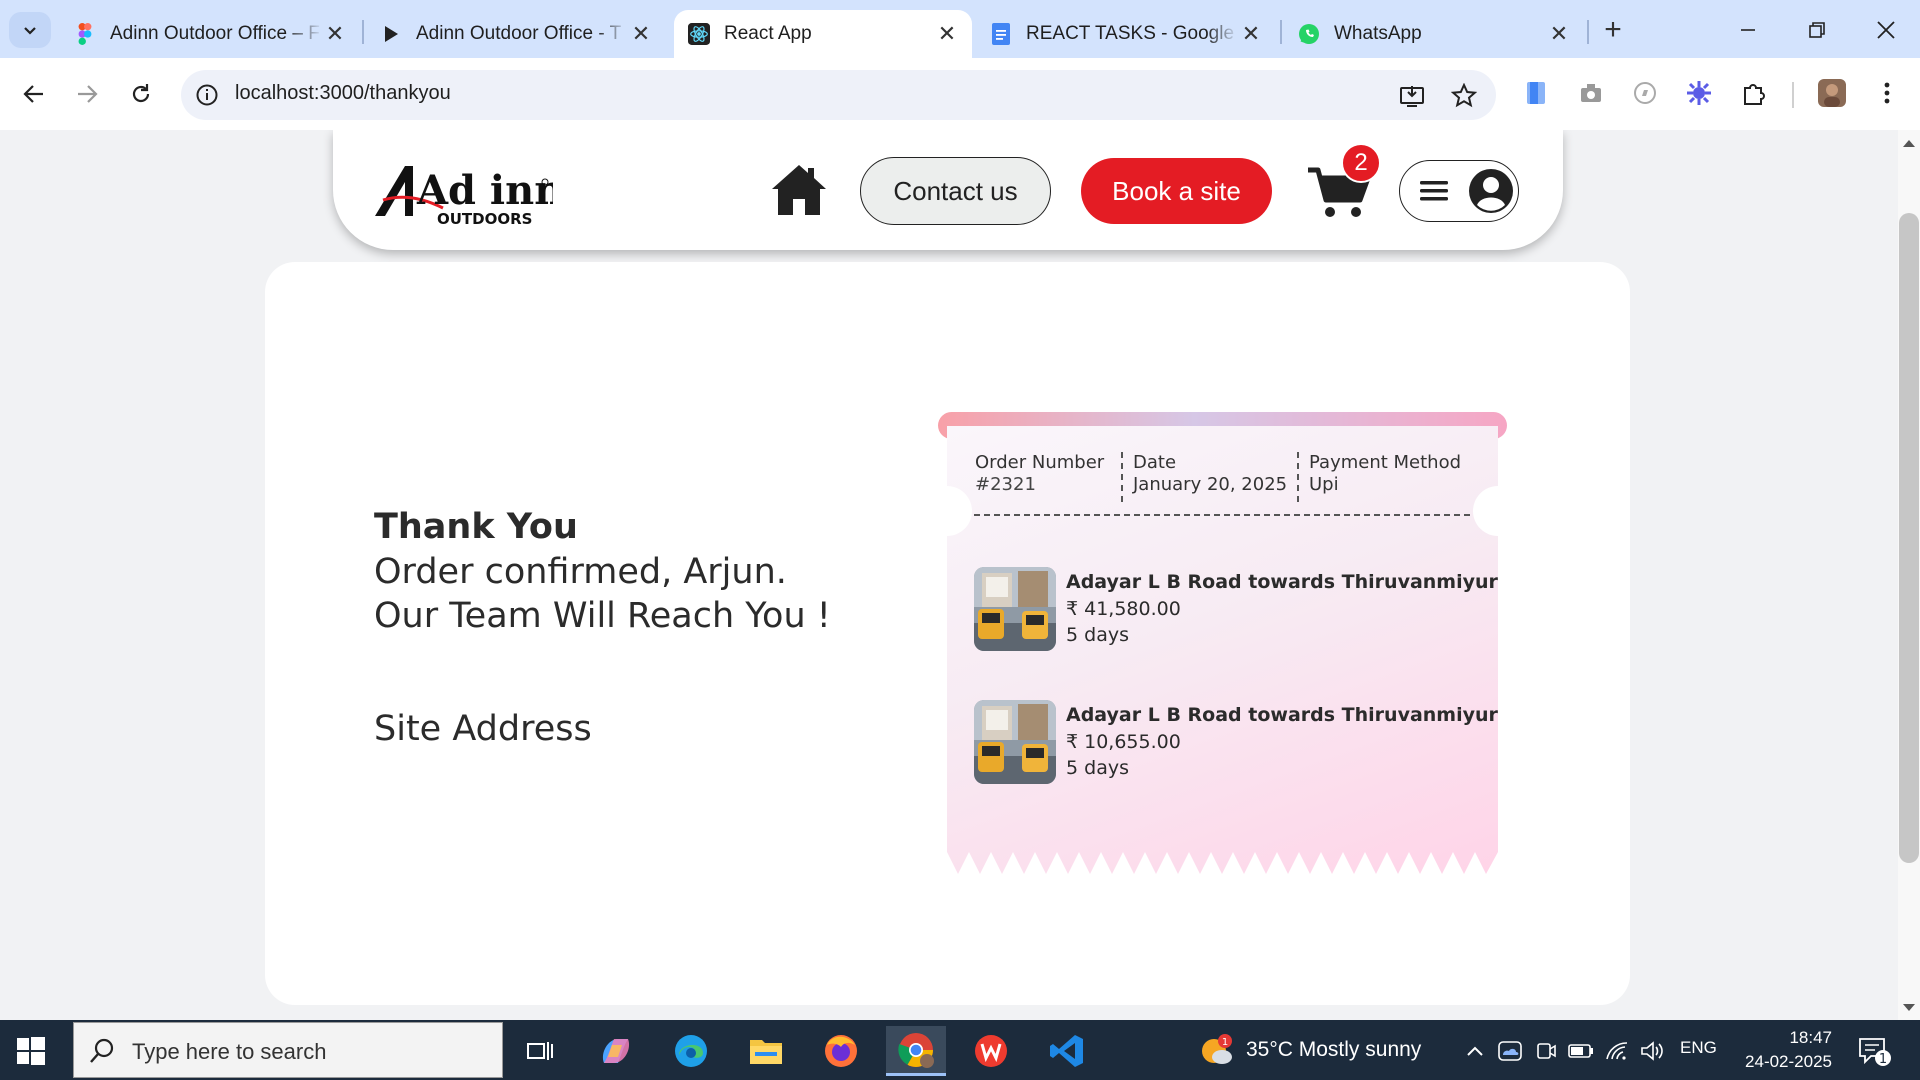 Image resolution: width=1920 pixels, height=1080 pixels. What do you see at coordinates (1282, 582) in the screenshot?
I see `site-name: Adayar L B Road towards Thiruvanmiyur` at bounding box center [1282, 582].